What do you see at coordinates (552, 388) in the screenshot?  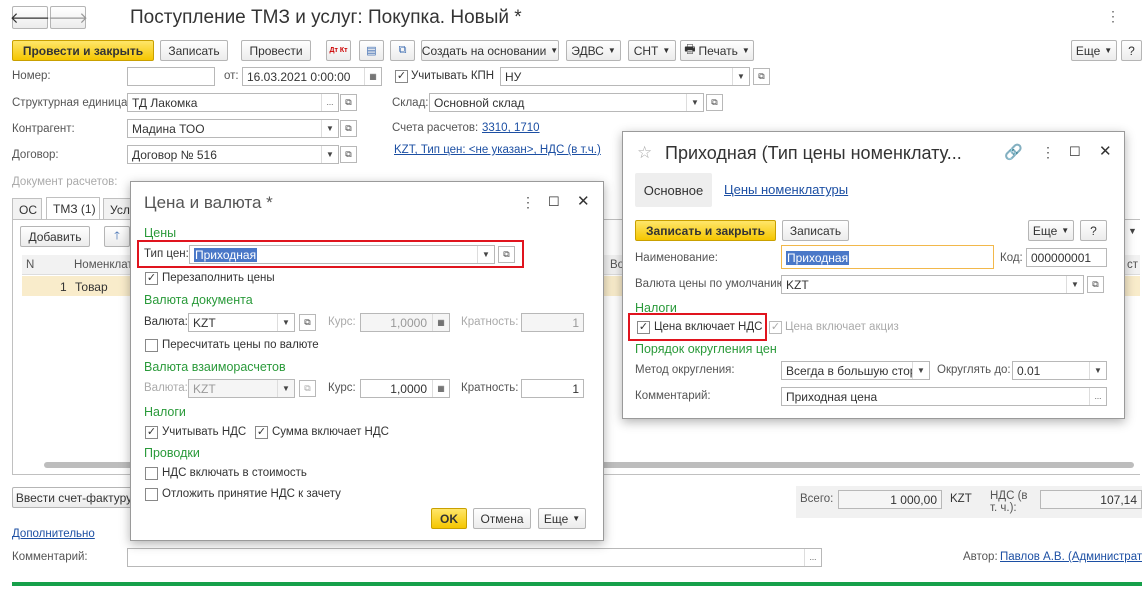 I see `settle-multiplicity-field: 1` at bounding box center [552, 388].